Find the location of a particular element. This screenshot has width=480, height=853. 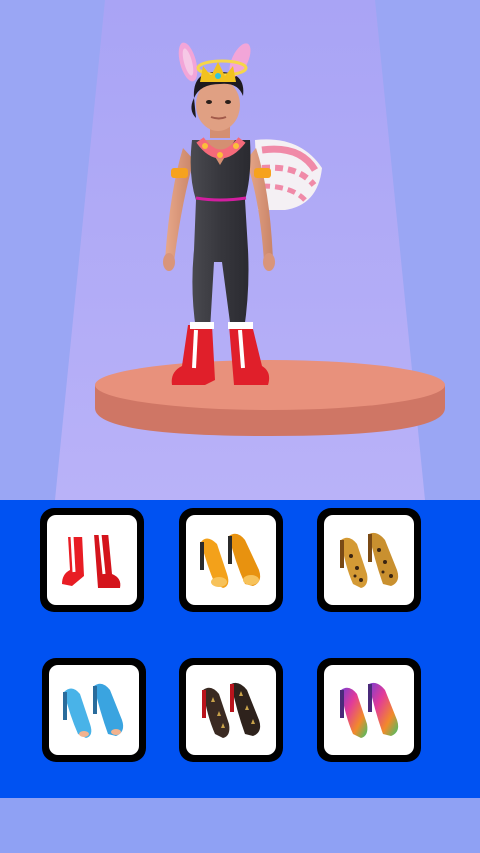

shoe-option-spiked-pumps: spiked-pumps is located at coordinates (231, 710).